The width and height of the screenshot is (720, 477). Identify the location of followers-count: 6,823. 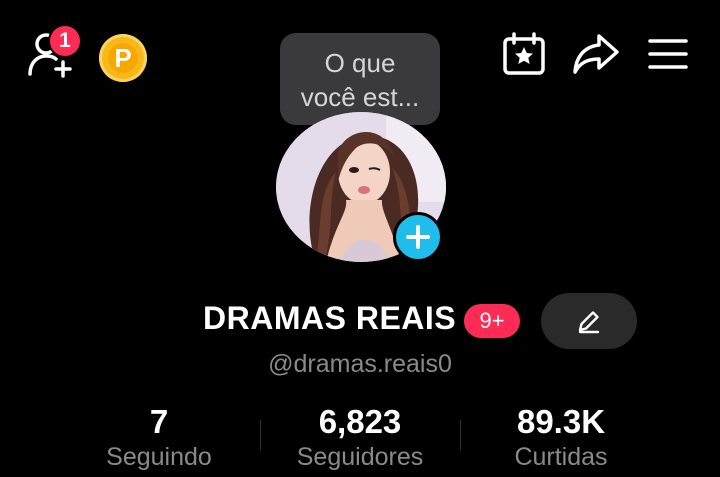
(360, 421).